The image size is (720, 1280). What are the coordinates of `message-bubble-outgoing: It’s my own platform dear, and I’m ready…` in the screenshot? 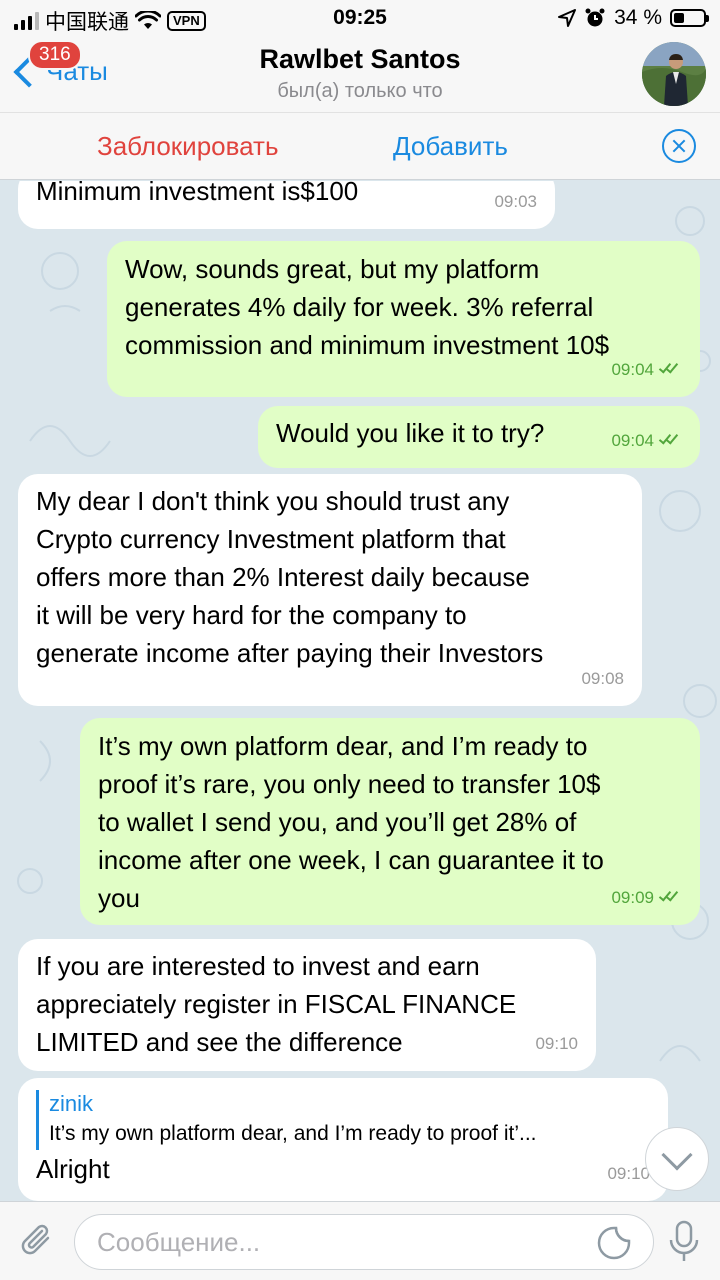 It's located at (390, 821).